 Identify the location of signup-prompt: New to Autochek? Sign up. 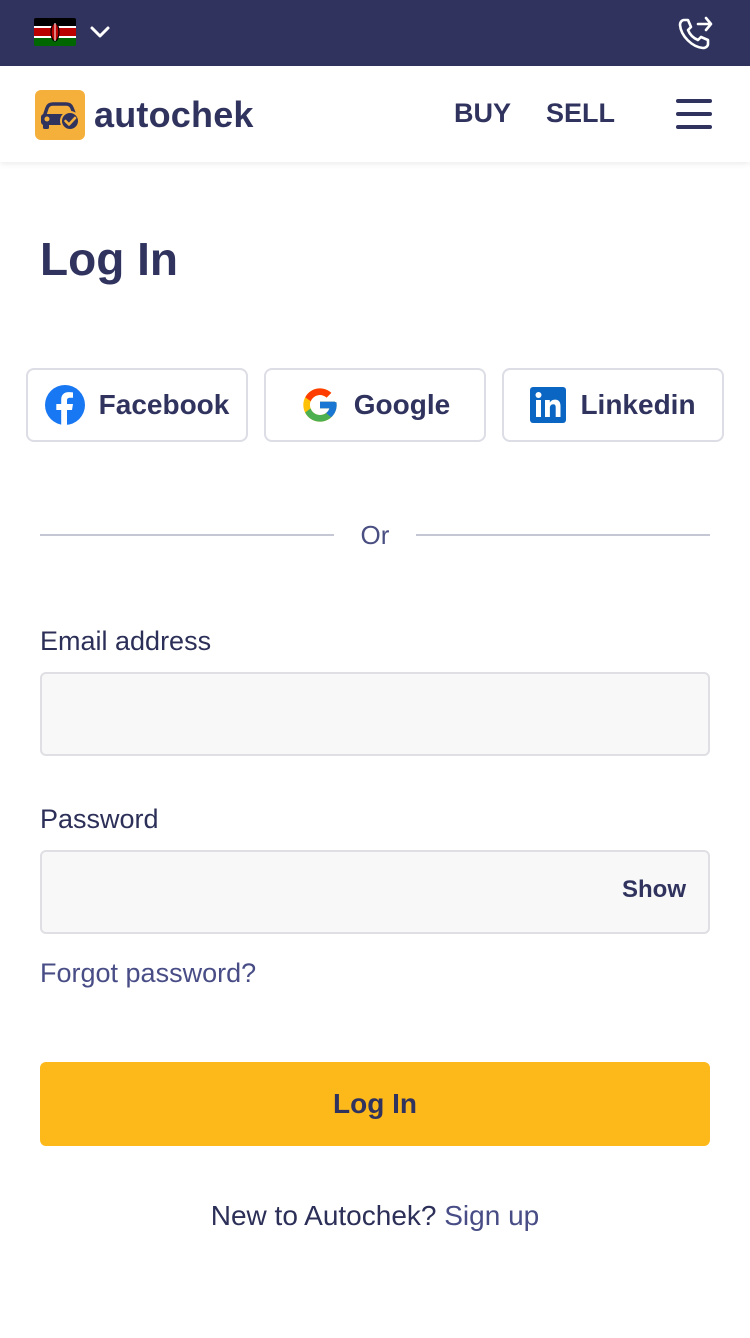
(375, 1216).